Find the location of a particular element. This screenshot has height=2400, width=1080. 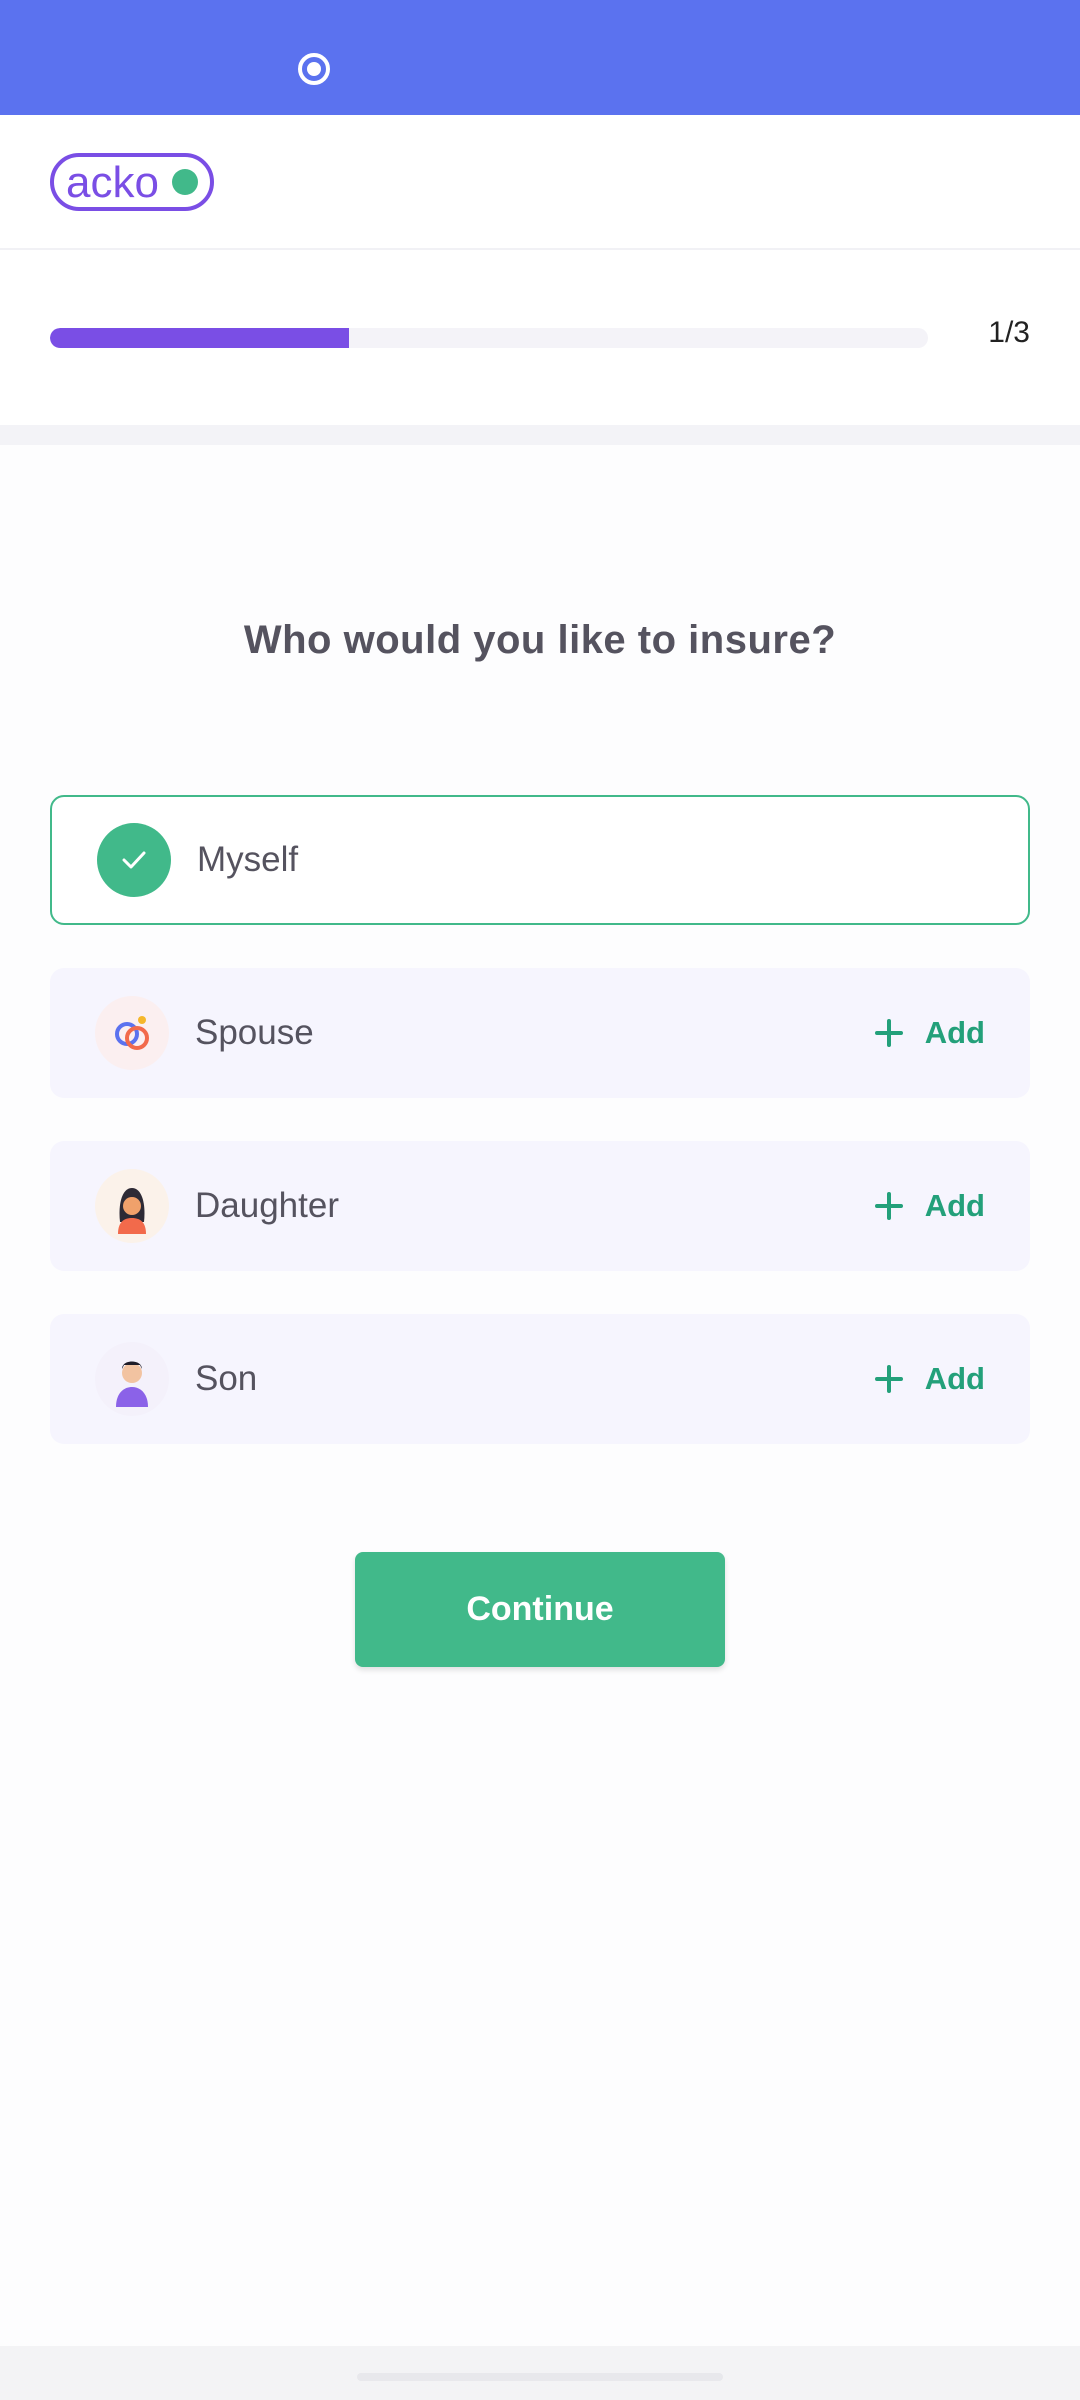

progress-section: 1/3 is located at coordinates (540, 337).